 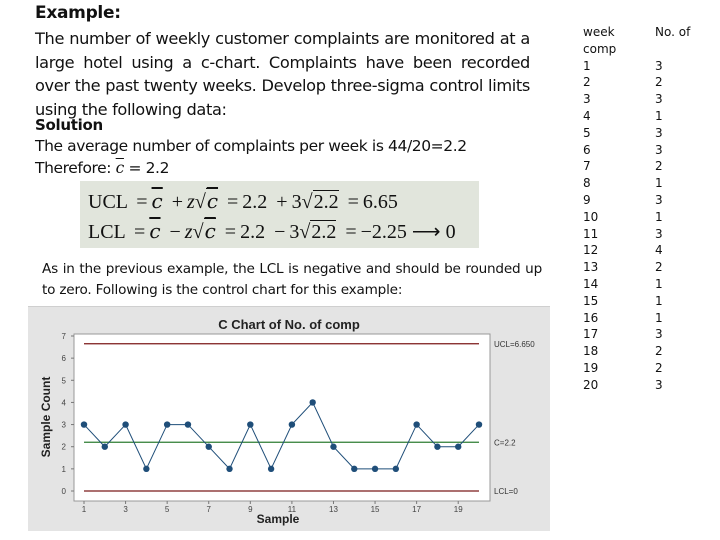 I want to click on ucl-label: UCL=6.650, so click(x=514, y=344).